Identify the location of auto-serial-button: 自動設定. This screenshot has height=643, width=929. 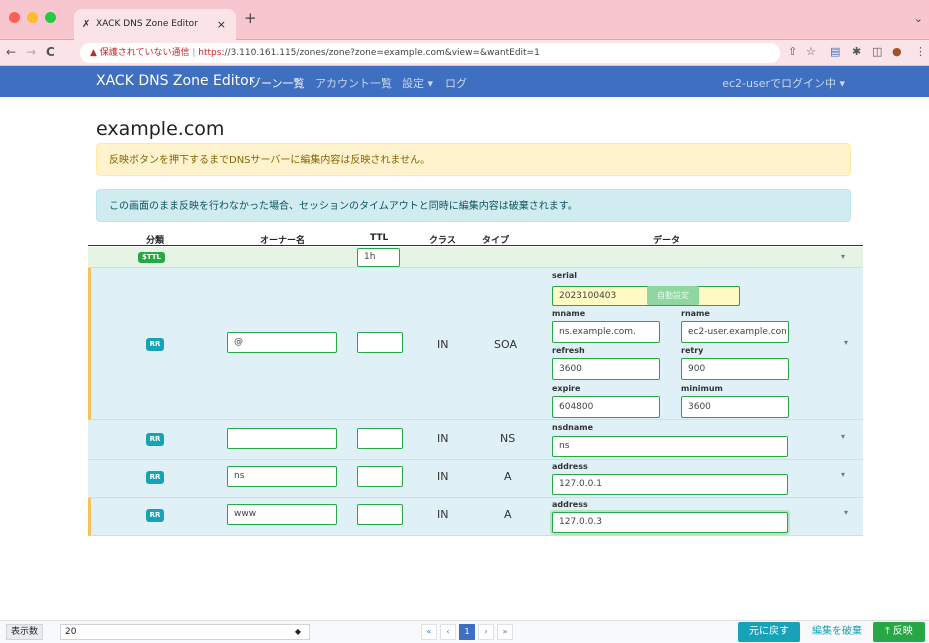
(673, 295).